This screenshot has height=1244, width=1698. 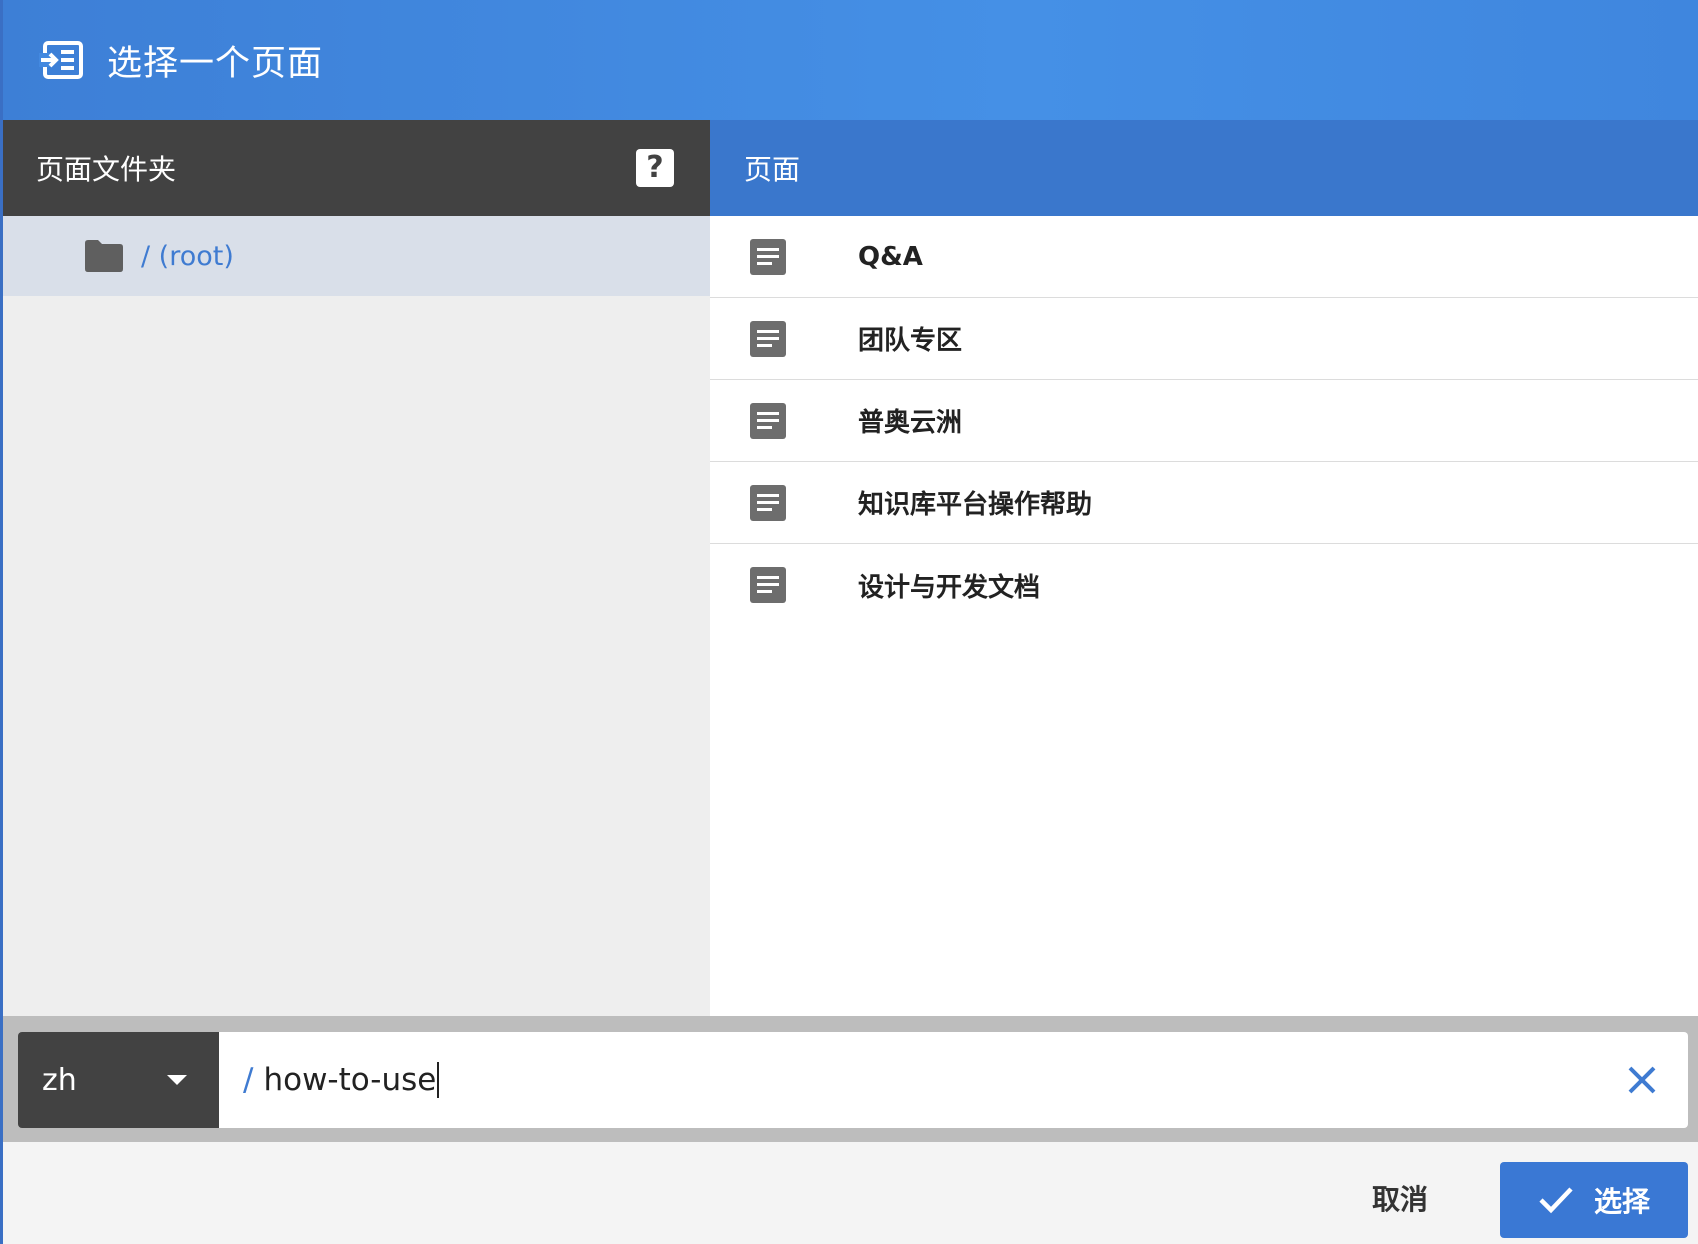 I want to click on clear-path-button, so click(x=1642, y=1080).